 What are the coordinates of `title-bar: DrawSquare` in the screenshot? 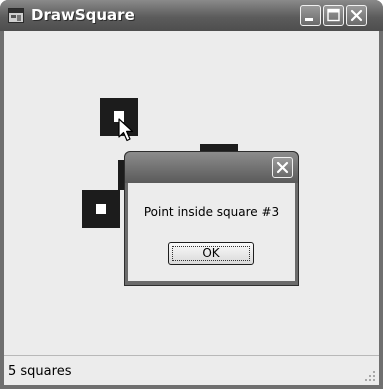 It's located at (191, 15).